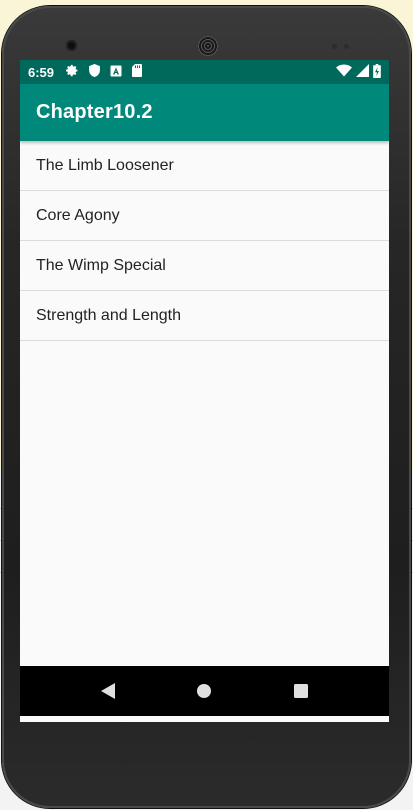 Image resolution: width=413 pixels, height=810 pixels. What do you see at coordinates (362, 72) in the screenshot?
I see `cell-signal-icon` at bounding box center [362, 72].